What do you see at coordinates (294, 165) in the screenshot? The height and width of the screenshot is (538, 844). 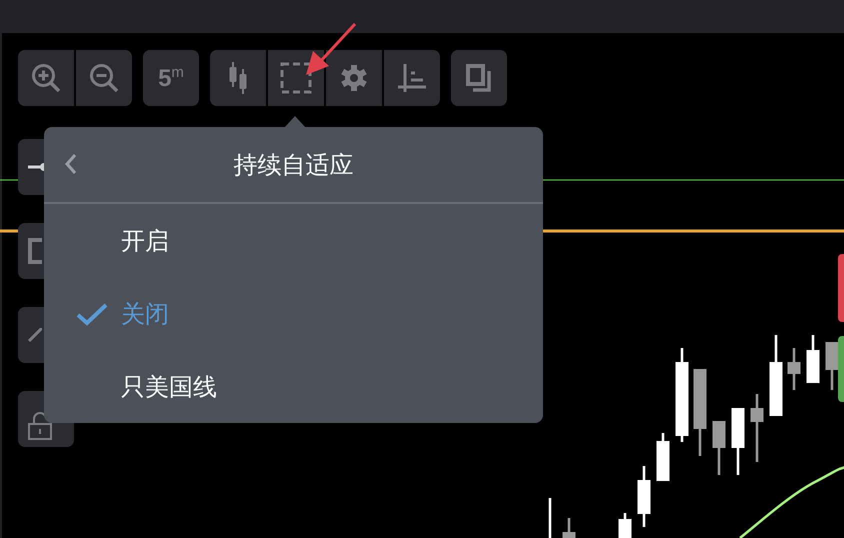 I see `menu-title: 持续自适应` at bounding box center [294, 165].